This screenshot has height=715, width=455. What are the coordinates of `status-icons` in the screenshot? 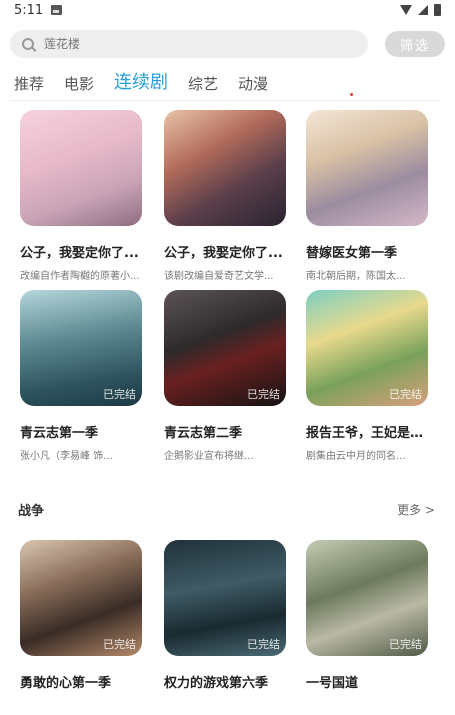 It's located at (420, 10).